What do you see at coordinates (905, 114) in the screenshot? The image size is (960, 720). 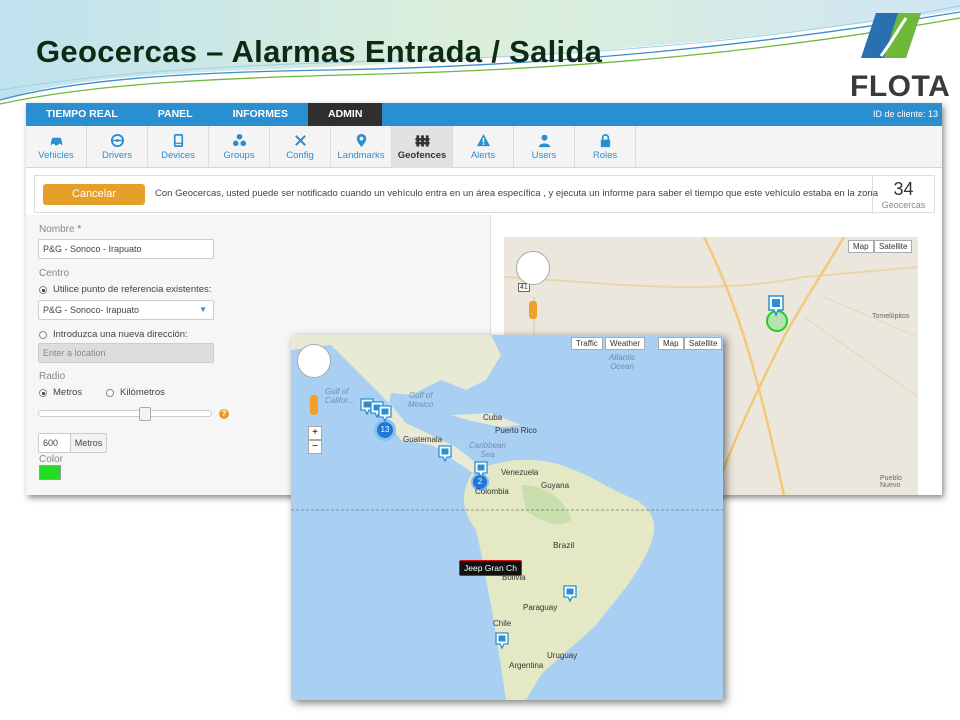 I see `client-id: ID de cliente: 13` at bounding box center [905, 114].